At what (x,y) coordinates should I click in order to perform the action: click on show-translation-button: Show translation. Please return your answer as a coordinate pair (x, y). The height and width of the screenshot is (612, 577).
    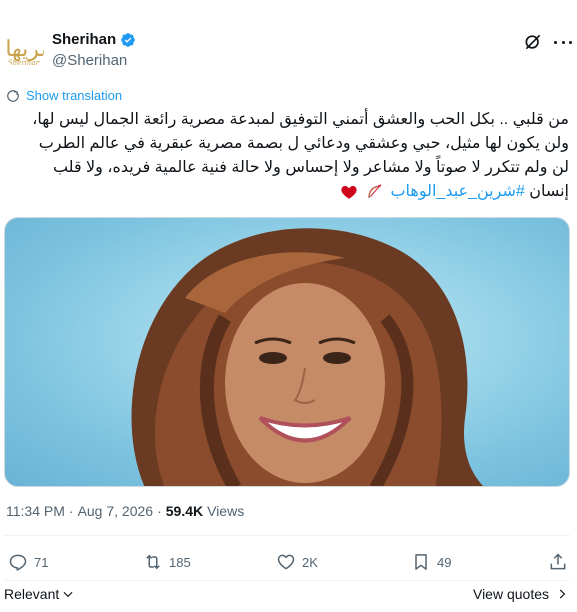
    Looking at the image, I should click on (64, 95).